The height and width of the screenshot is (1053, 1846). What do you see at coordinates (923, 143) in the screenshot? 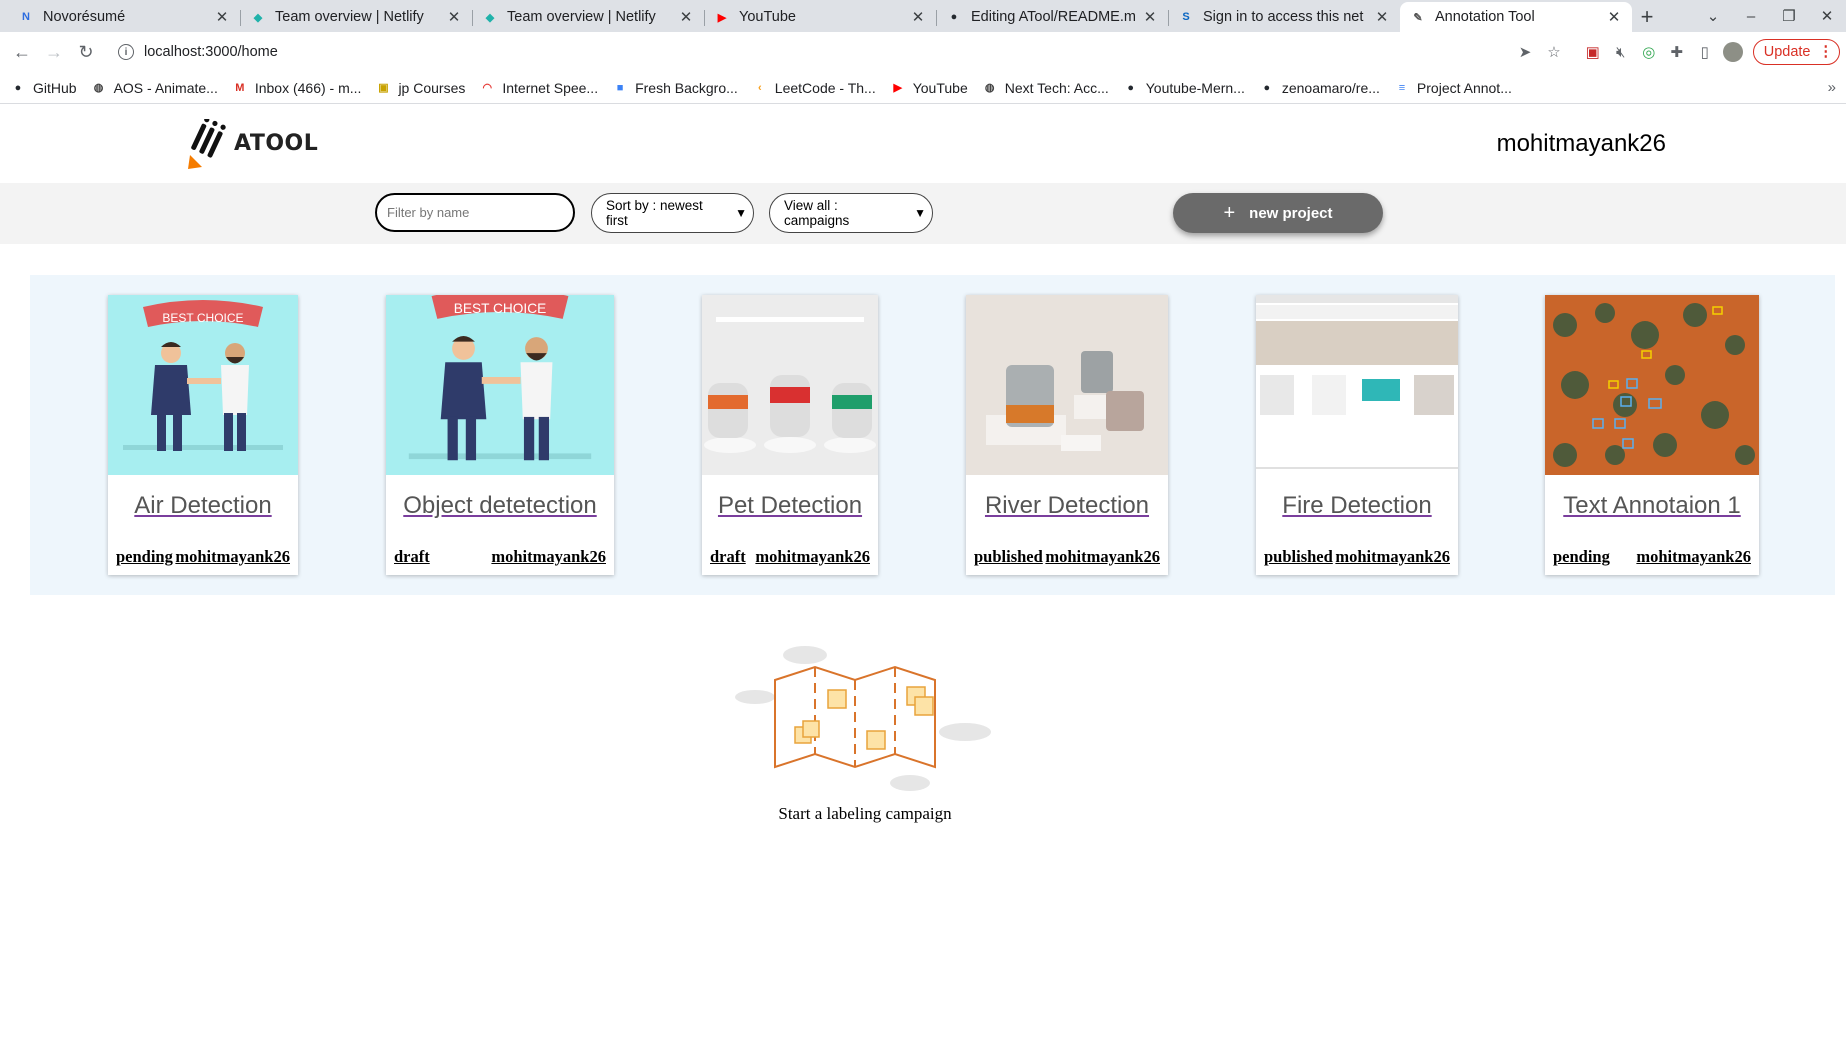
I see `app-header: ATOOL mohitmayank26` at bounding box center [923, 143].